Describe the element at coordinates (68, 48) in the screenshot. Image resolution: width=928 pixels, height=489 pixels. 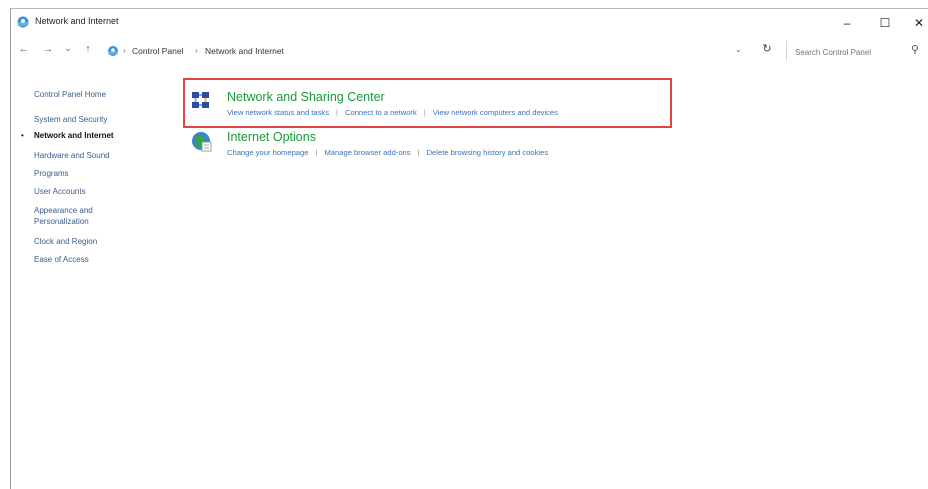
I see `recent-locations-button: ⌄` at that location.